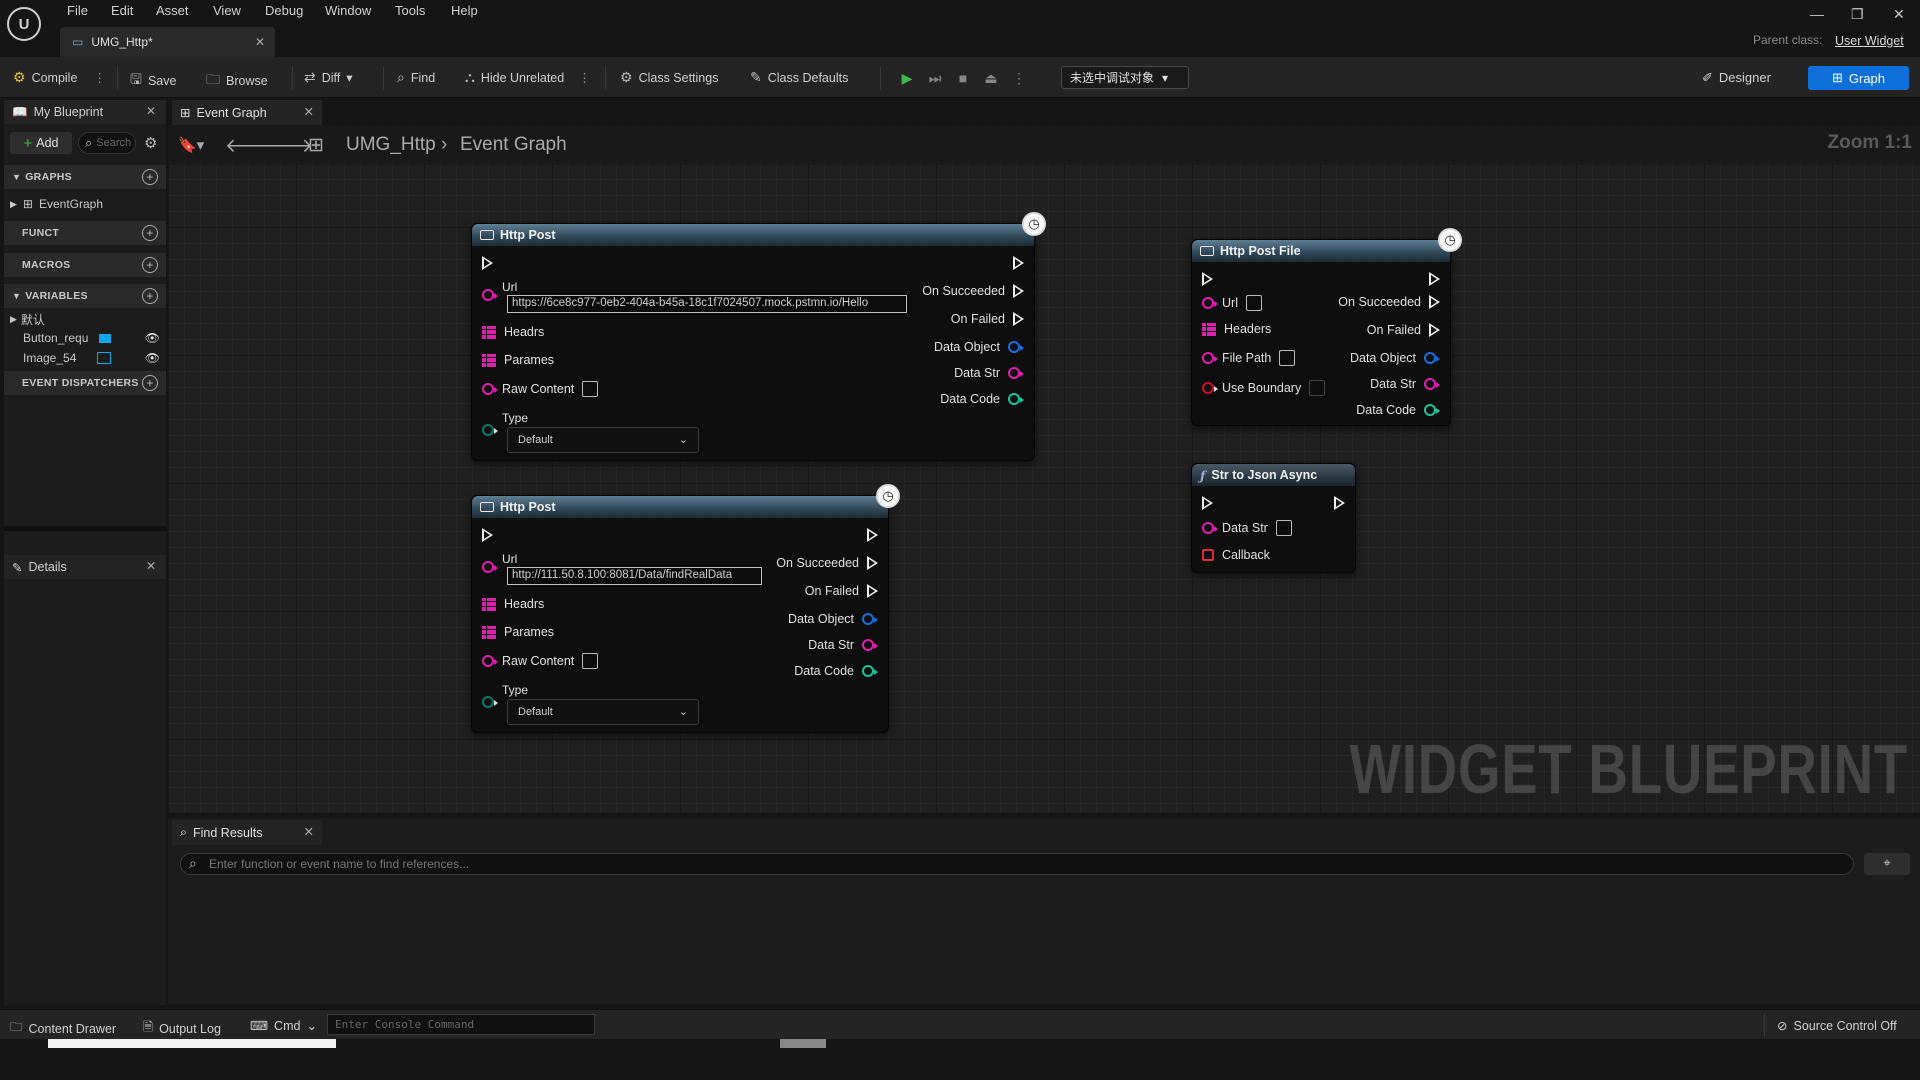 The width and height of the screenshot is (1920, 1080). I want to click on variable-category: ▶ 默认, so click(85, 319).